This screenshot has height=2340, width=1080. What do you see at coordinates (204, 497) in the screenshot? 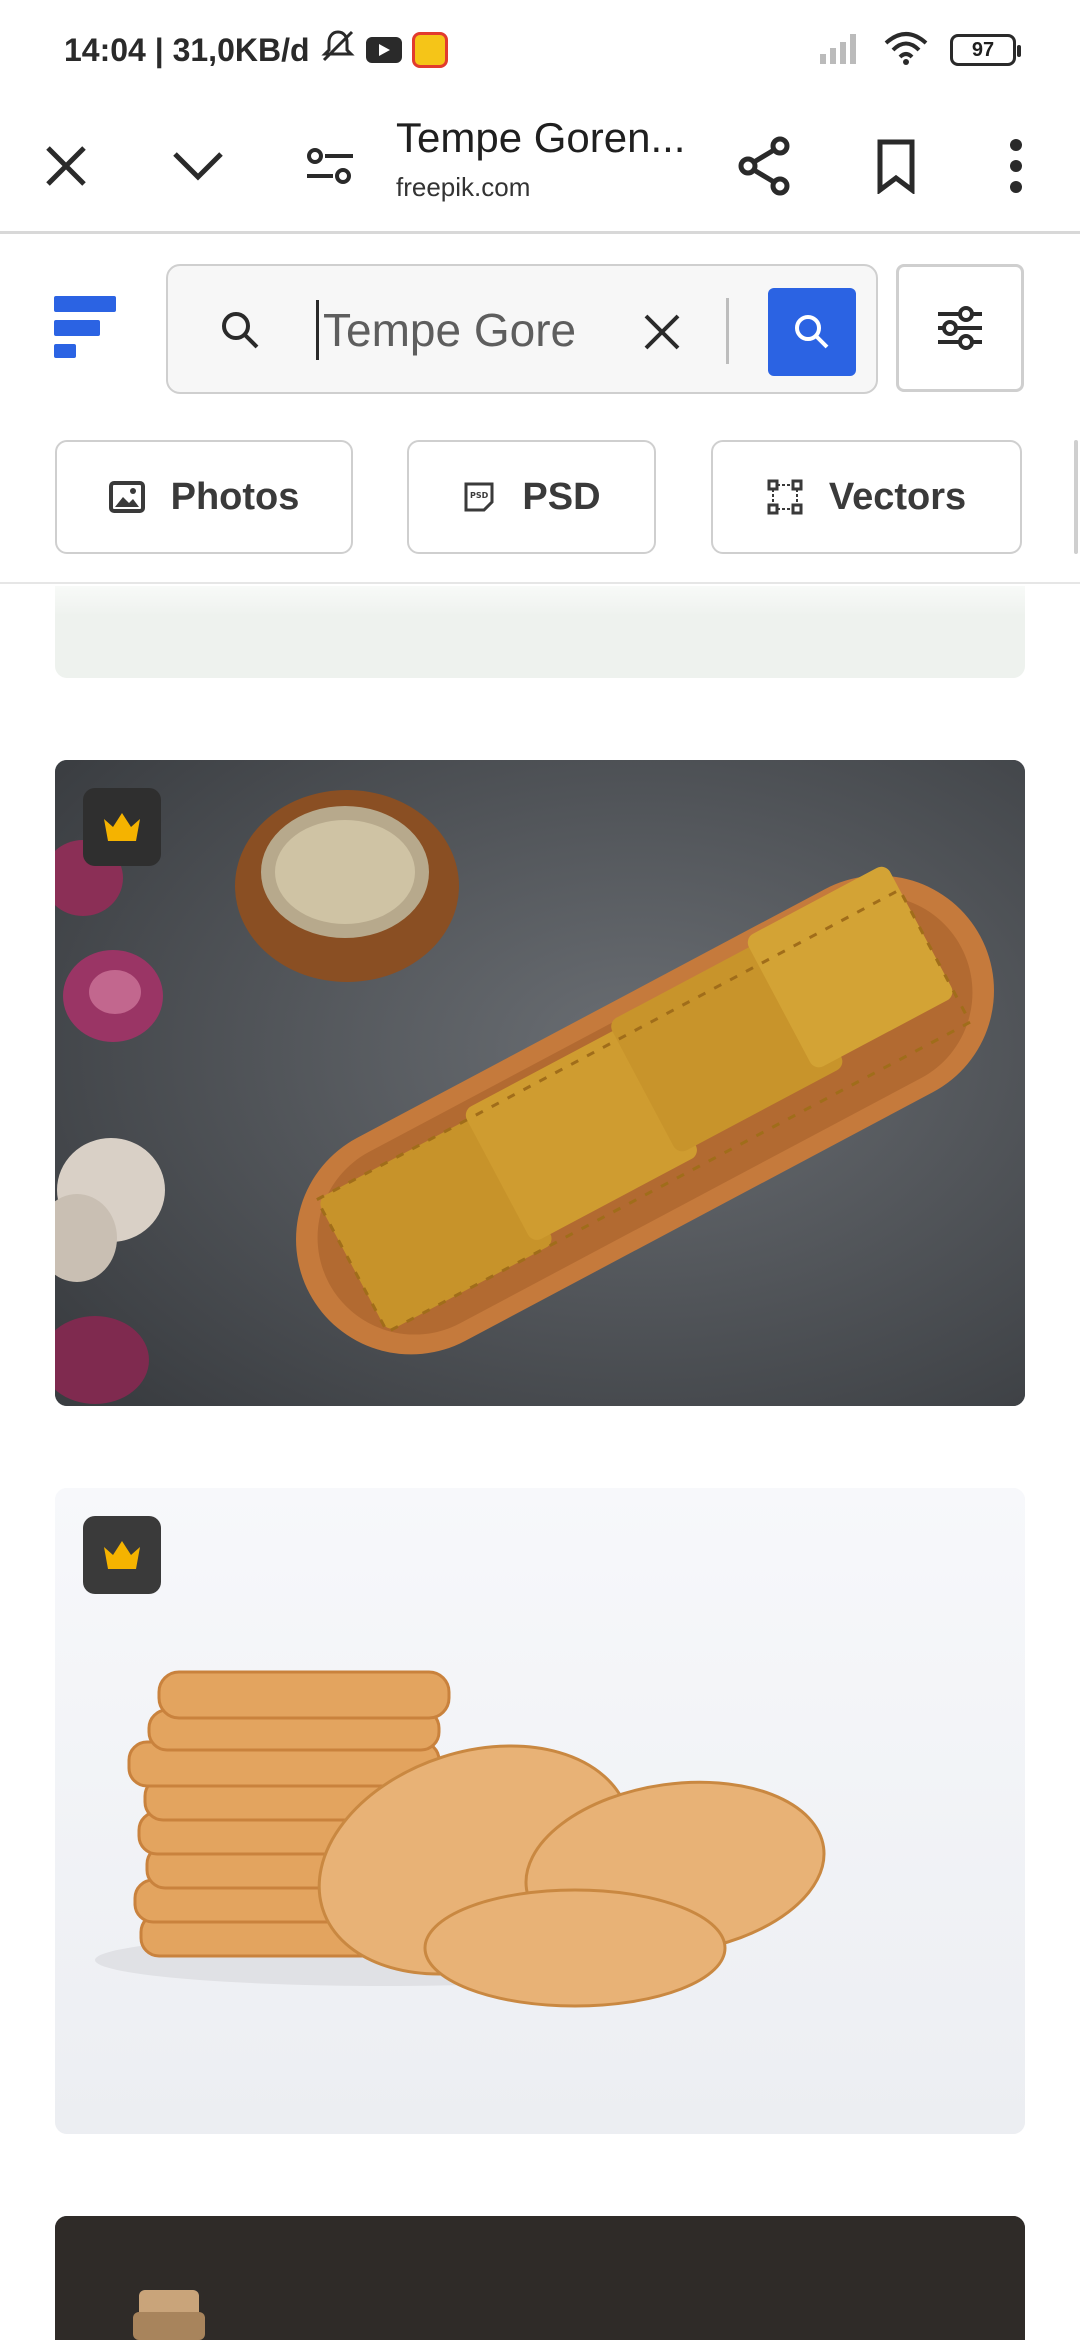
I see `chip-photos: Photos` at bounding box center [204, 497].